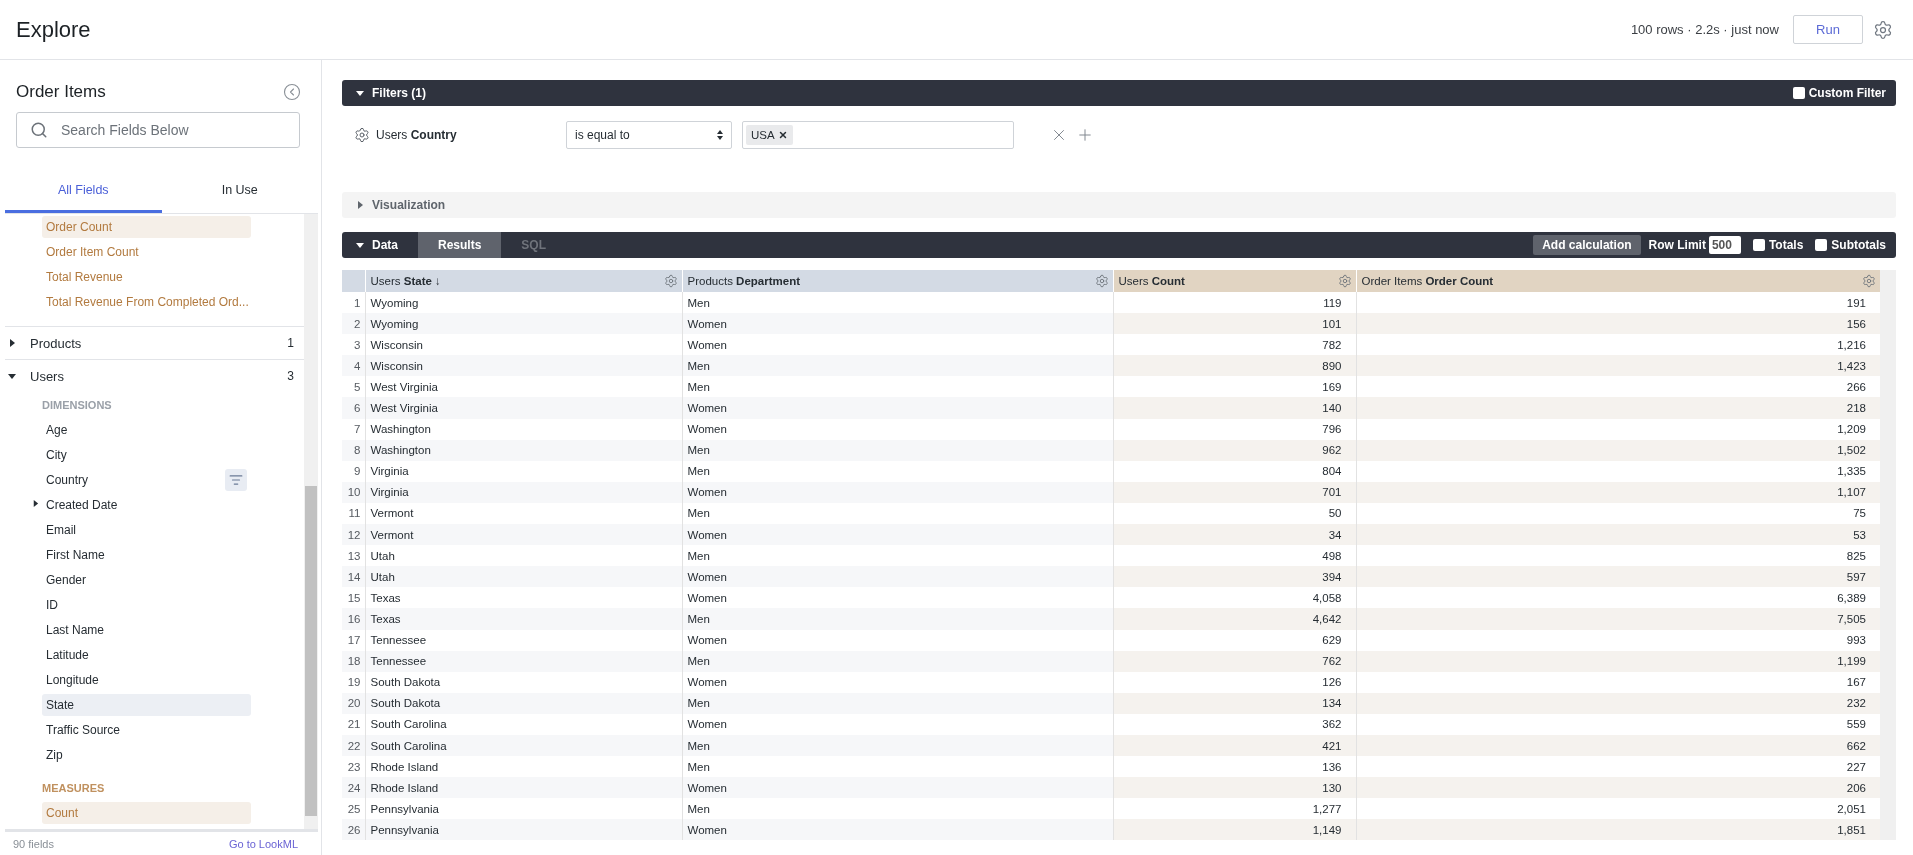  I want to click on filters-bar: Filters (1) Custom Filter, so click(1119, 93).